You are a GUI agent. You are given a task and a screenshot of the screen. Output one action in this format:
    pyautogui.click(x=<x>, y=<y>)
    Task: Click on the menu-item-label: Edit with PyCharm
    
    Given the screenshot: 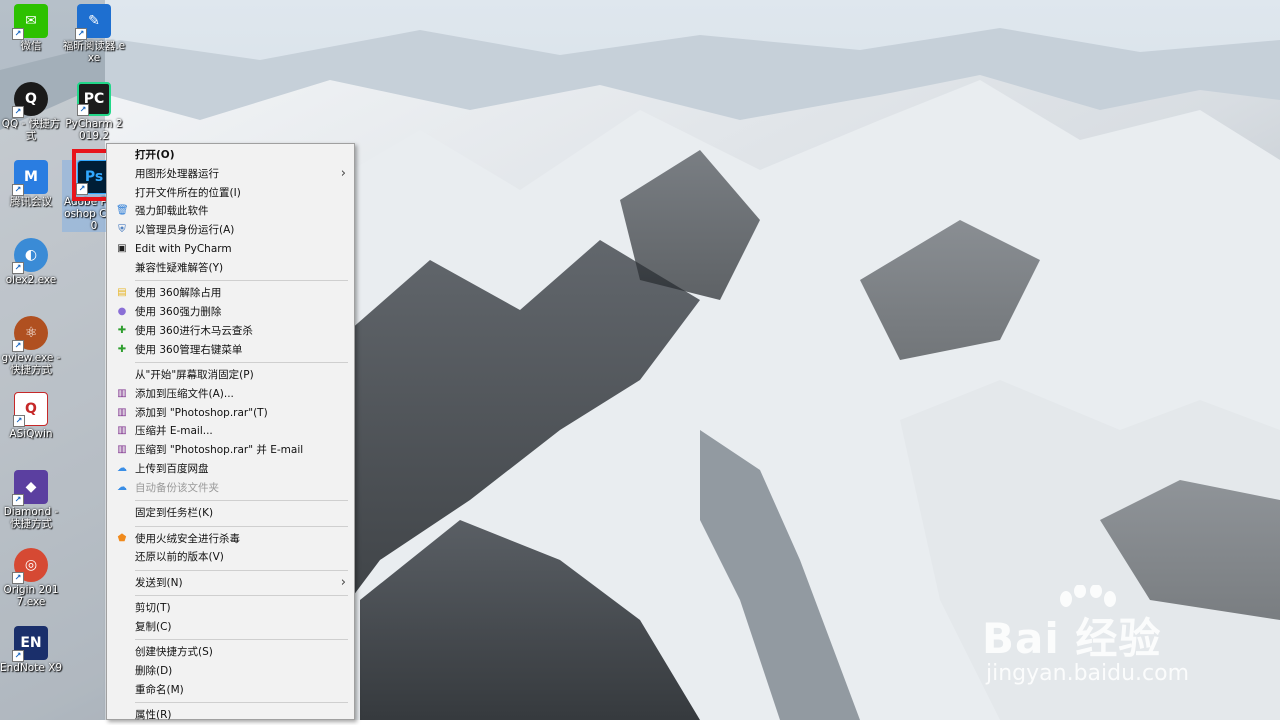 What is the action you would take?
    pyautogui.click(x=183, y=248)
    